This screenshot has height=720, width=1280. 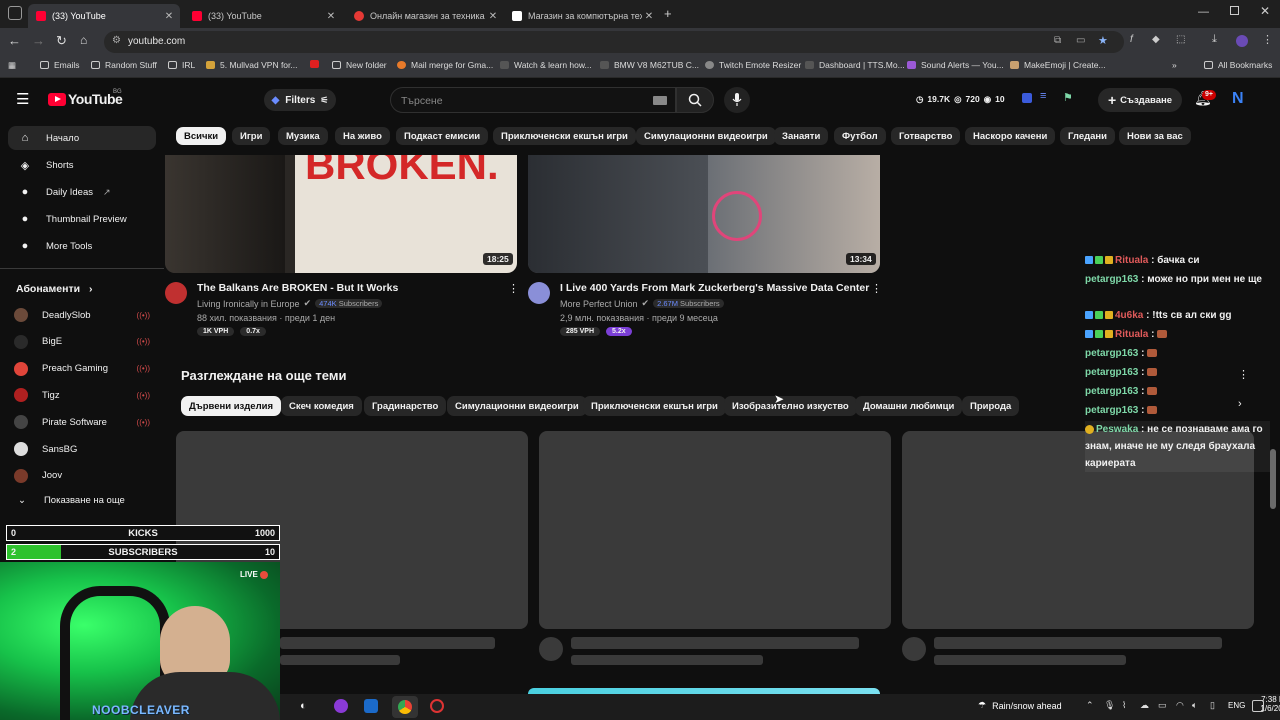 What do you see at coordinates (317, 64) in the screenshot?
I see `bookmark-item` at bounding box center [317, 64].